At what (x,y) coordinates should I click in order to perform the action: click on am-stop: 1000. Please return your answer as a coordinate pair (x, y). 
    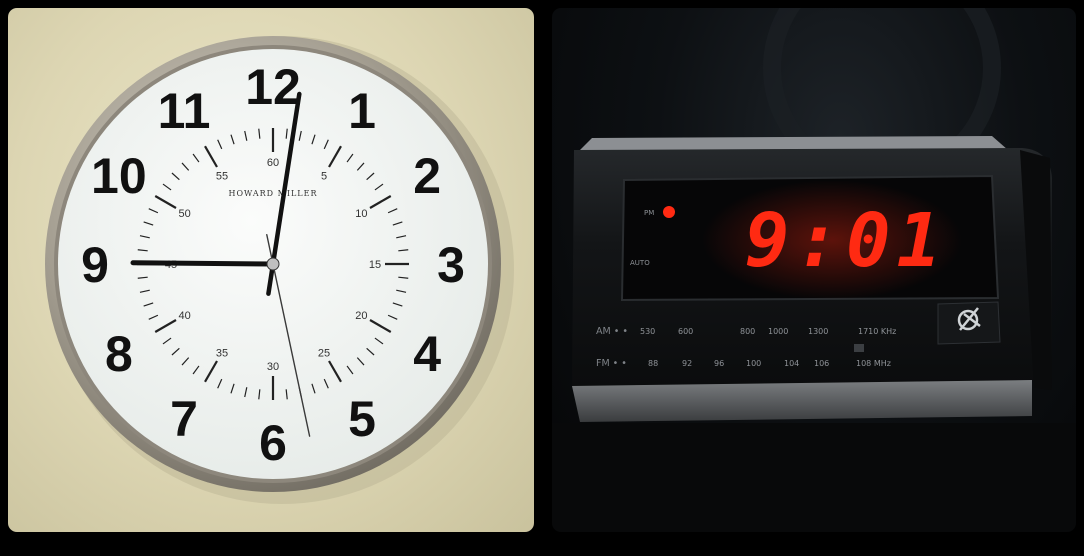
    Looking at the image, I should click on (778, 331).